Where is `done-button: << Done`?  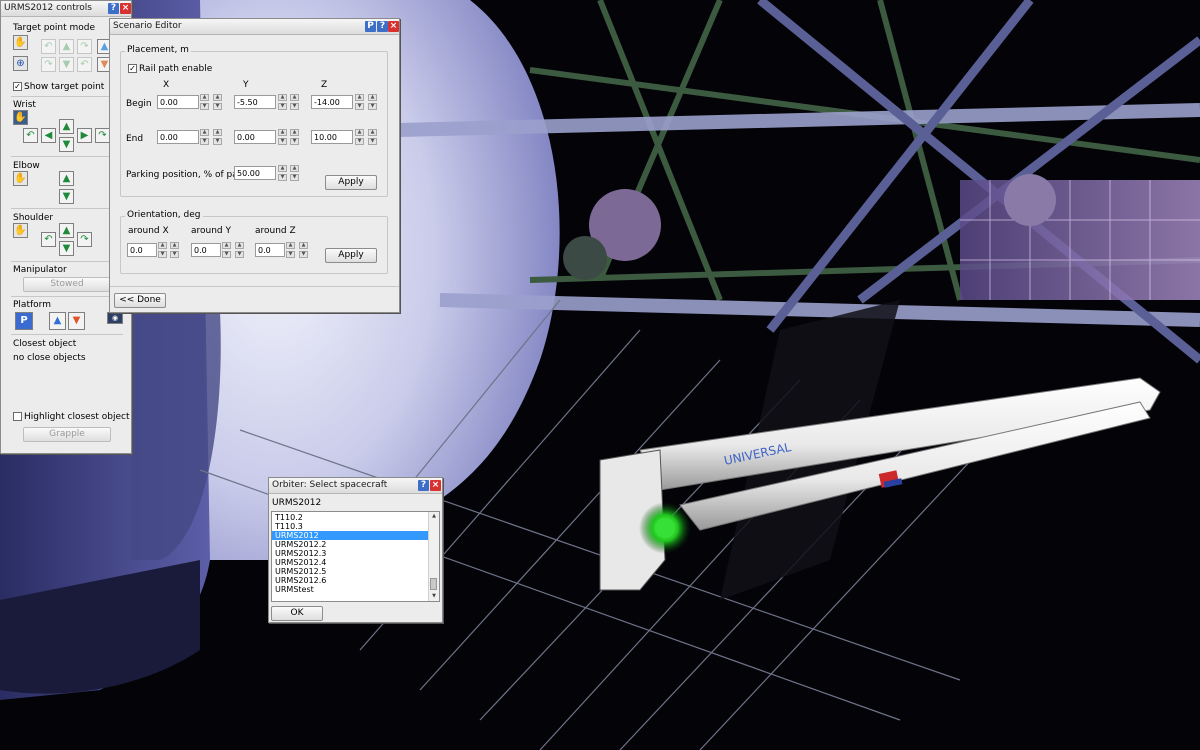 done-button: << Done is located at coordinates (140, 300).